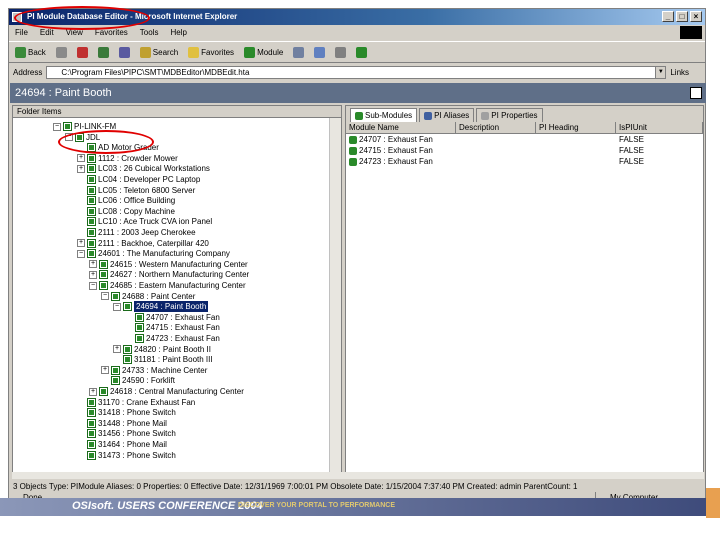 The image size is (720, 540). What do you see at coordinates (84, 126) in the screenshot?
I see `tree-node: − PI-LINK-FM` at bounding box center [84, 126].